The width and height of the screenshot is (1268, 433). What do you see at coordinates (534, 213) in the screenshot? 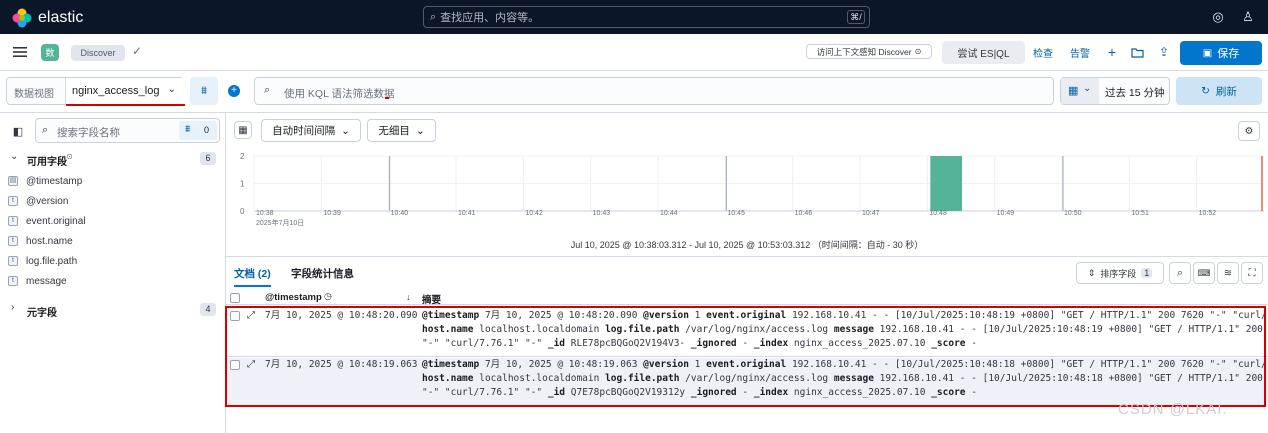
I see `x-tick-label: 10:42` at bounding box center [534, 213].